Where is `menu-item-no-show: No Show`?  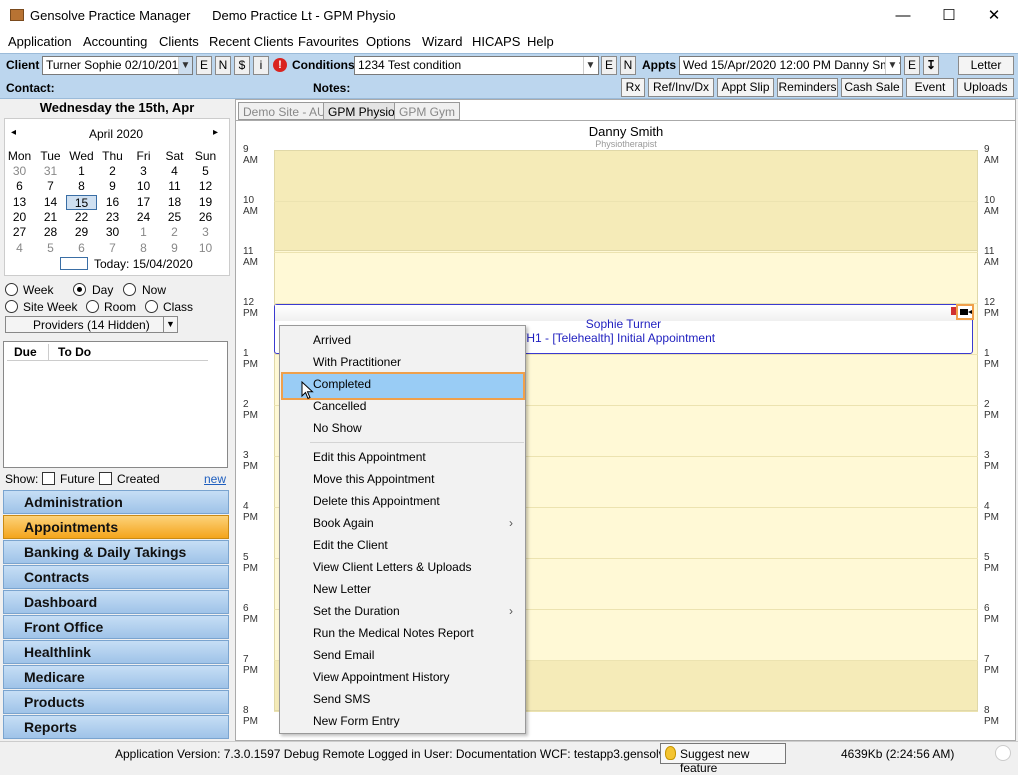 menu-item-no-show: No Show is located at coordinates (337, 428).